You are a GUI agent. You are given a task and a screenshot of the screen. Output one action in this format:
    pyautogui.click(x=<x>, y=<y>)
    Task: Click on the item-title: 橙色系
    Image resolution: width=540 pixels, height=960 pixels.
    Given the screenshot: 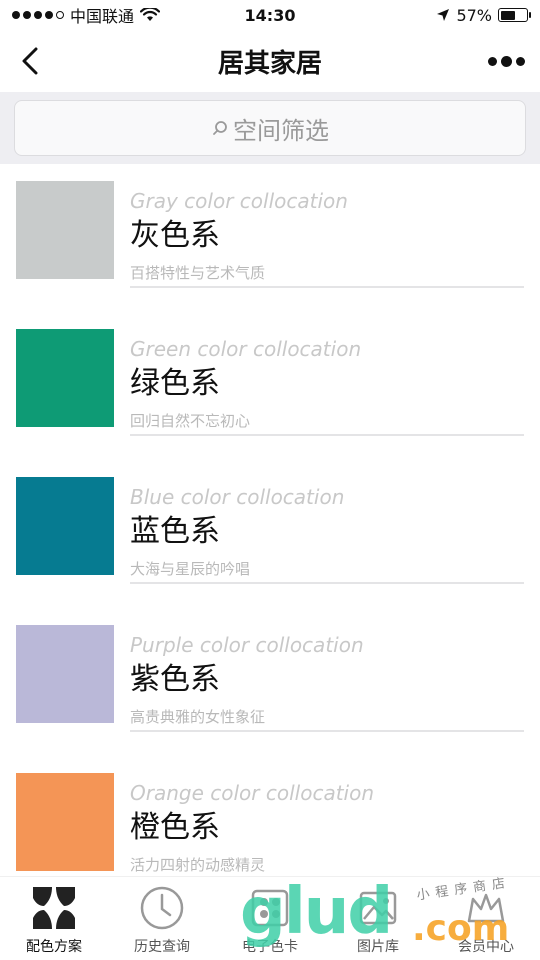 What is the action you would take?
    pyautogui.click(x=175, y=827)
    